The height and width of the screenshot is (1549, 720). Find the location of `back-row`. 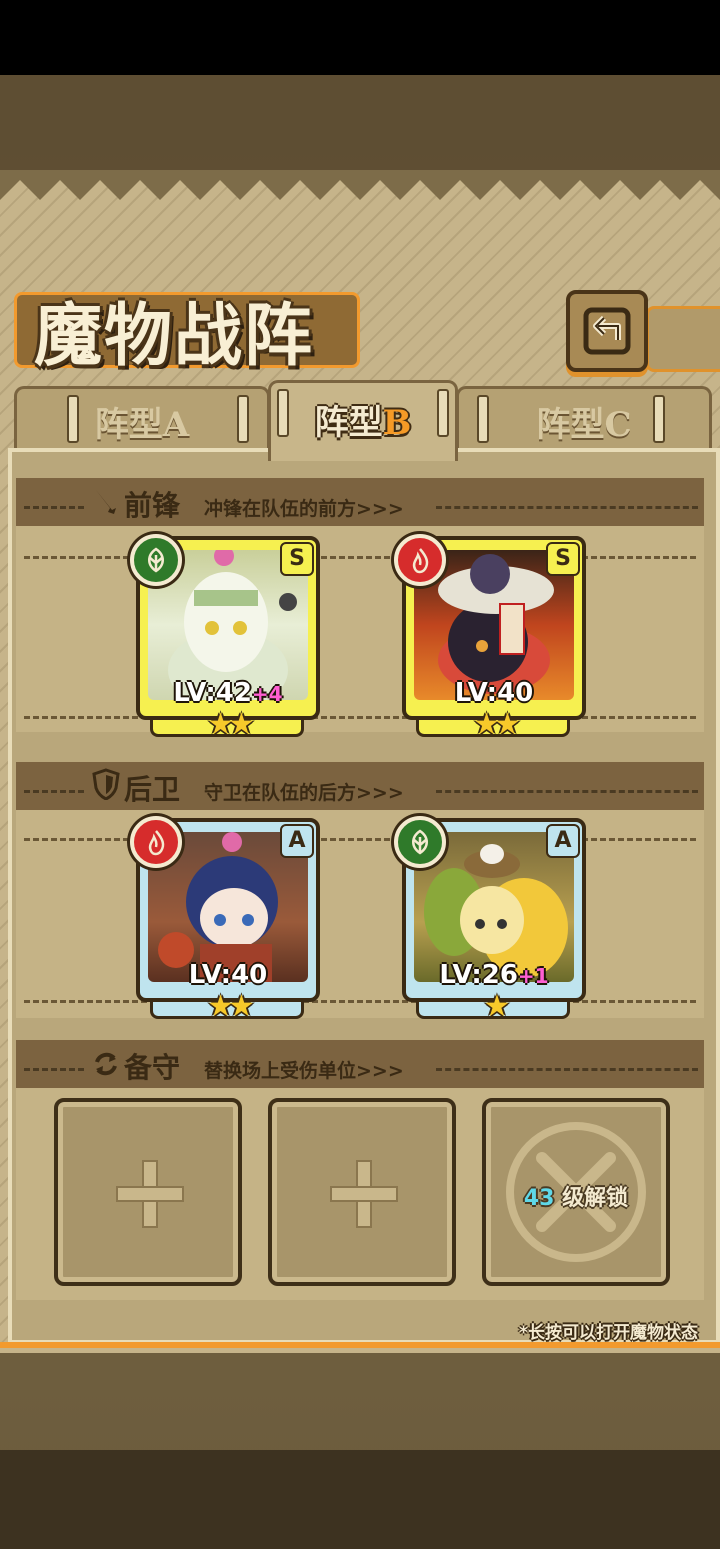

back-row is located at coordinates (360, 914).